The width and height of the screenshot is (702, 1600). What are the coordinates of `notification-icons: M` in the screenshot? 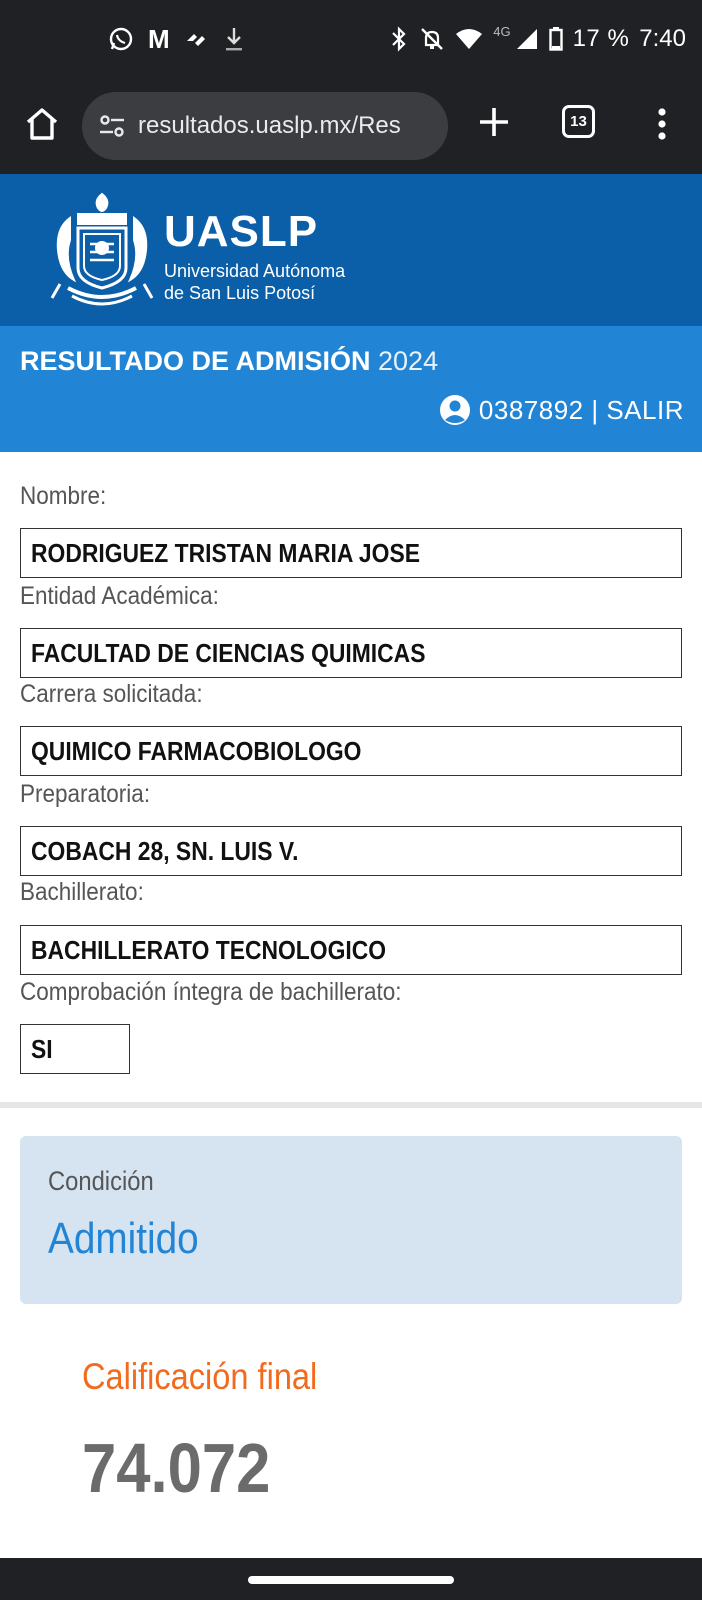 It's located at (177, 39).